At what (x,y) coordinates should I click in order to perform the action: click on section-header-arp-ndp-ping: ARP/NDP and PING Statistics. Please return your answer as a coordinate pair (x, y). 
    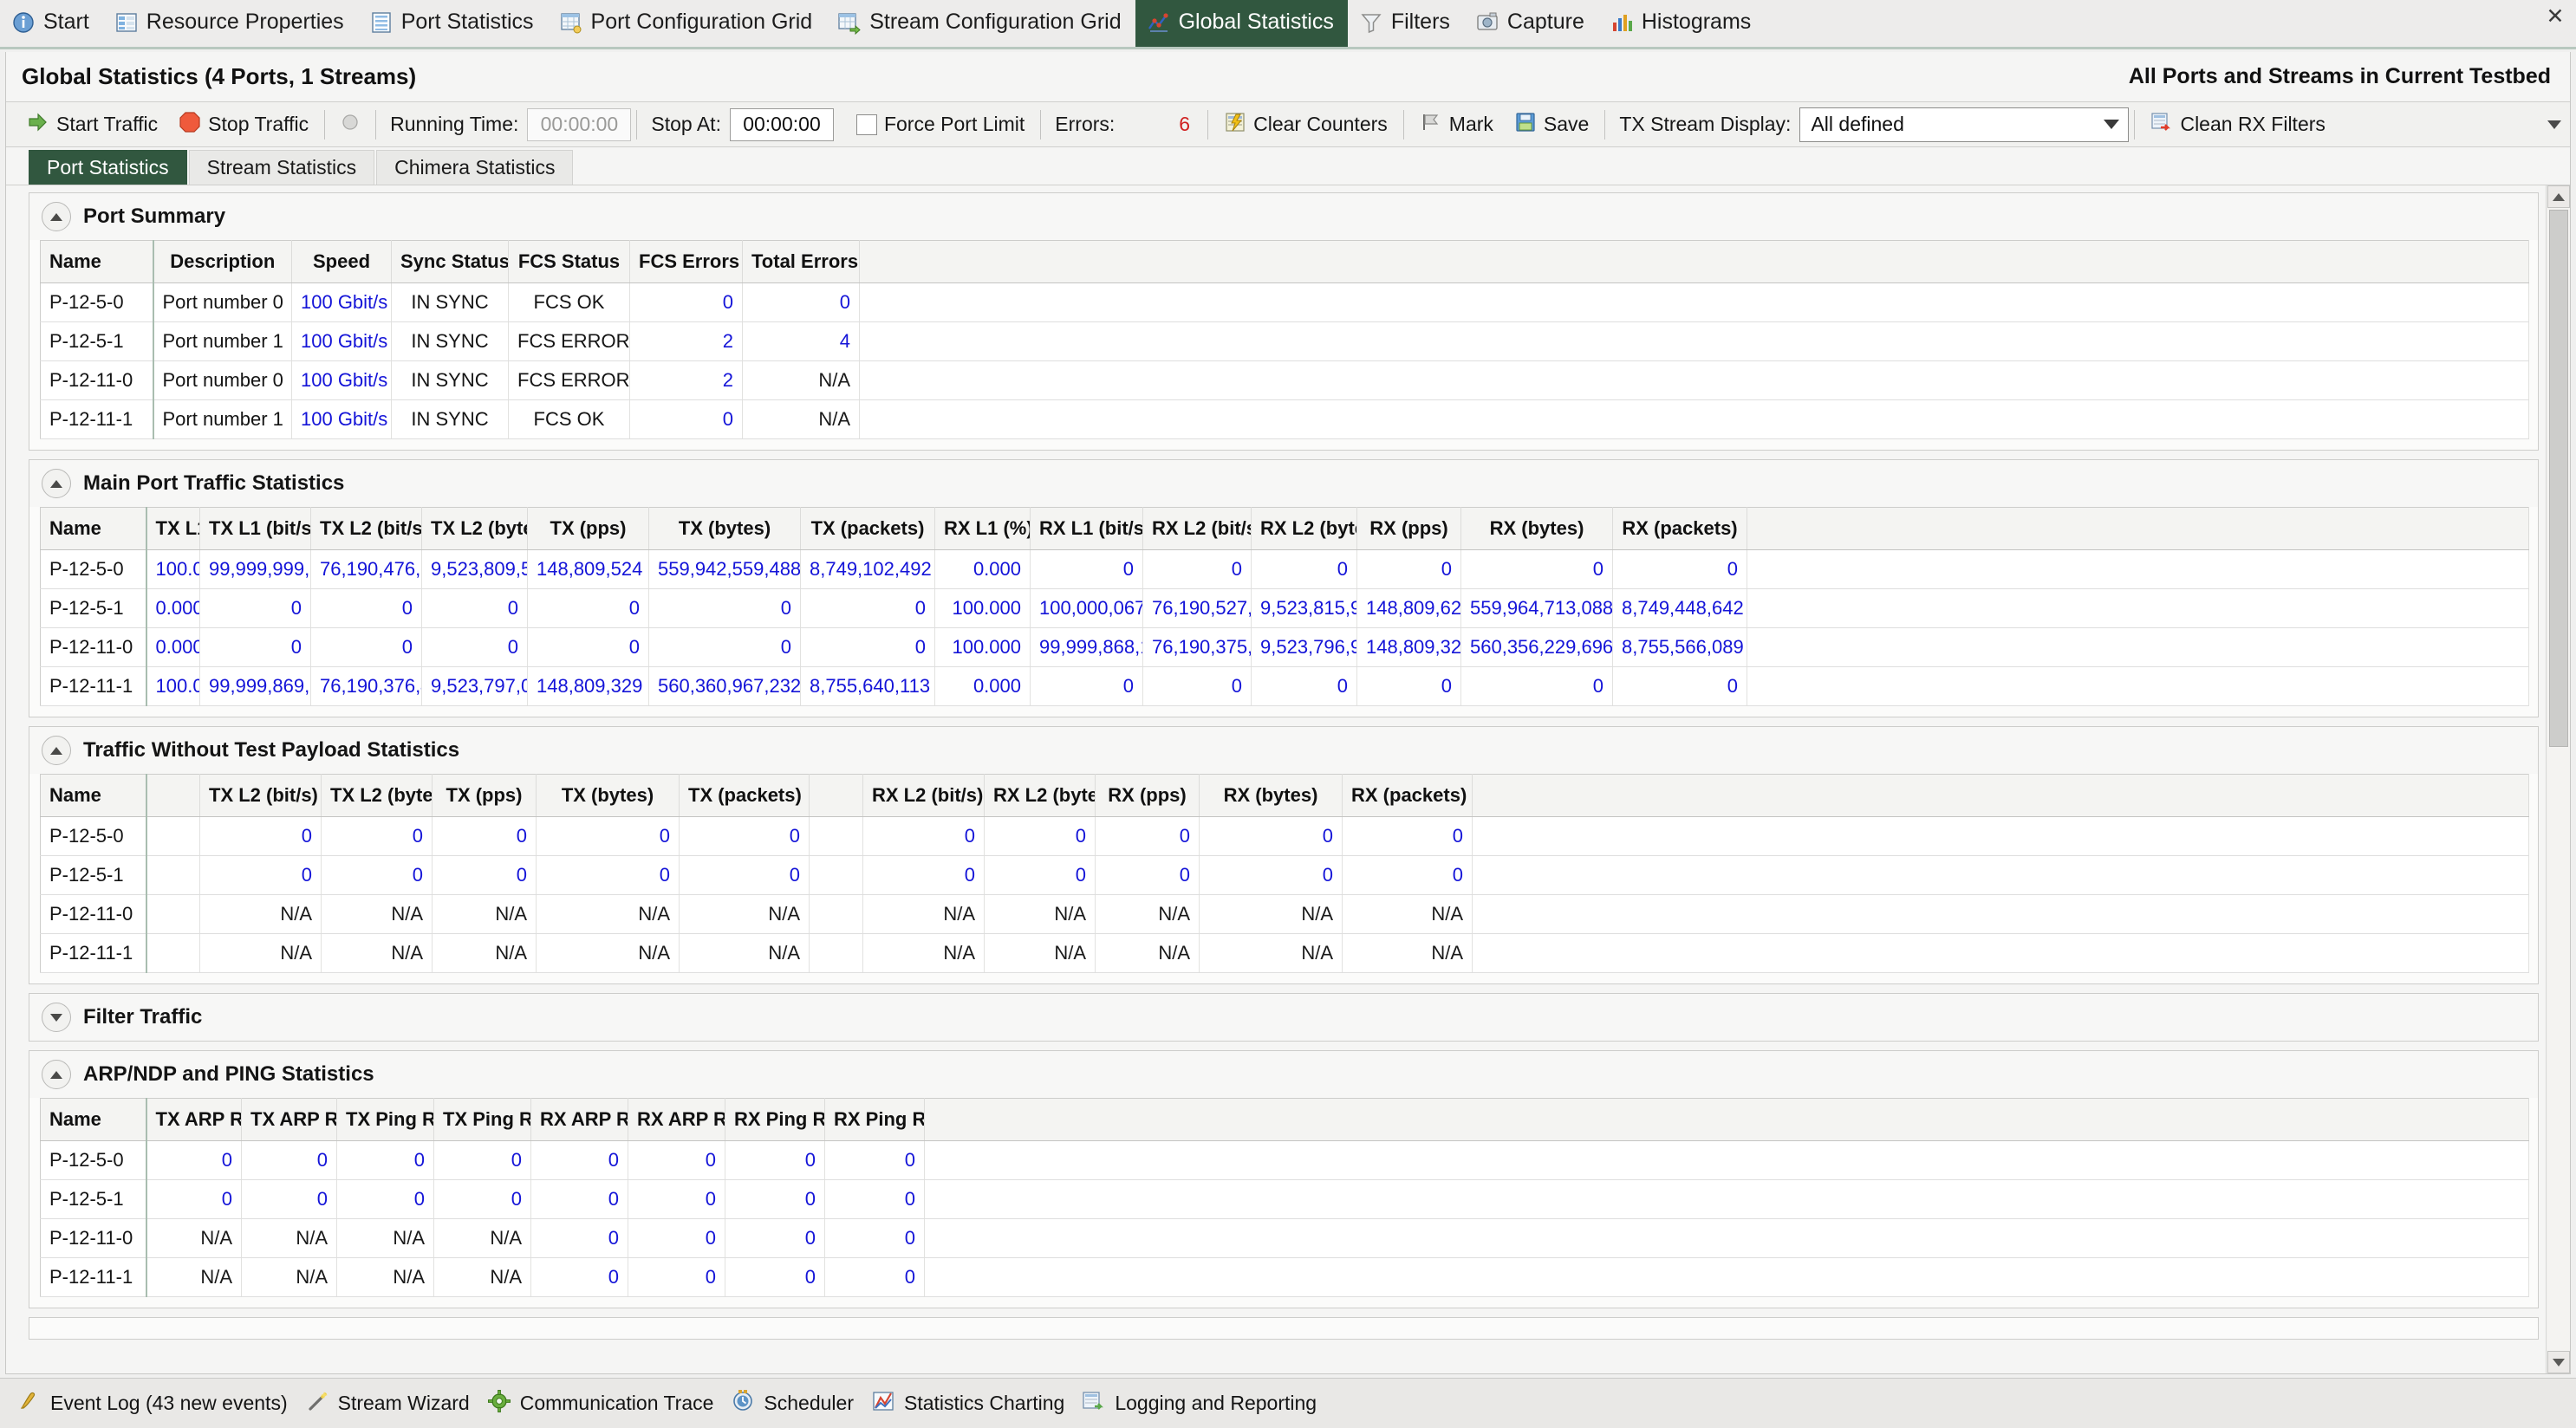
    Looking at the image, I should click on (1283, 1074).